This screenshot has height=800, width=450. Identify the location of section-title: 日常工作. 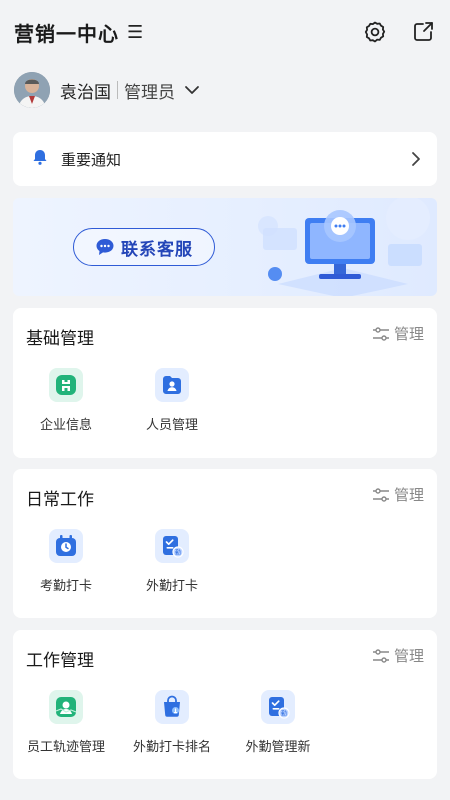
(60, 499).